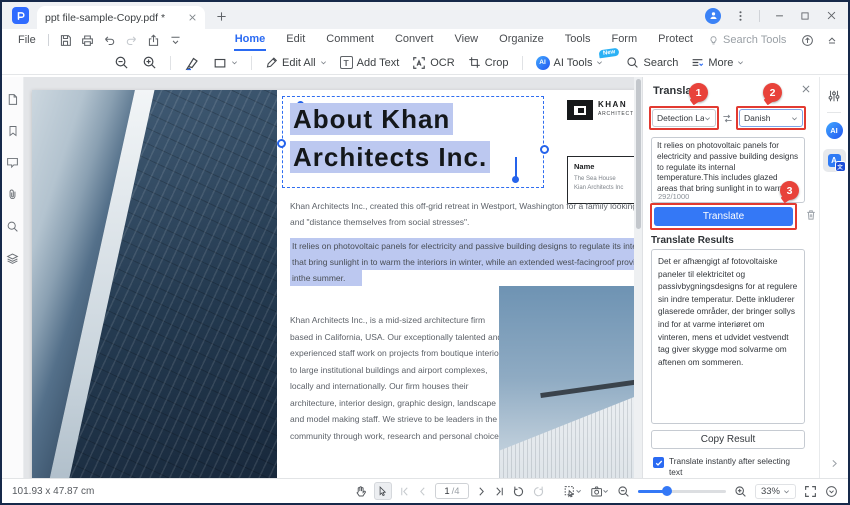 Image resolution: width=850 pixels, height=505 pixels. What do you see at coordinates (121, 62) in the screenshot?
I see `zoom-out-icon` at bounding box center [121, 62].